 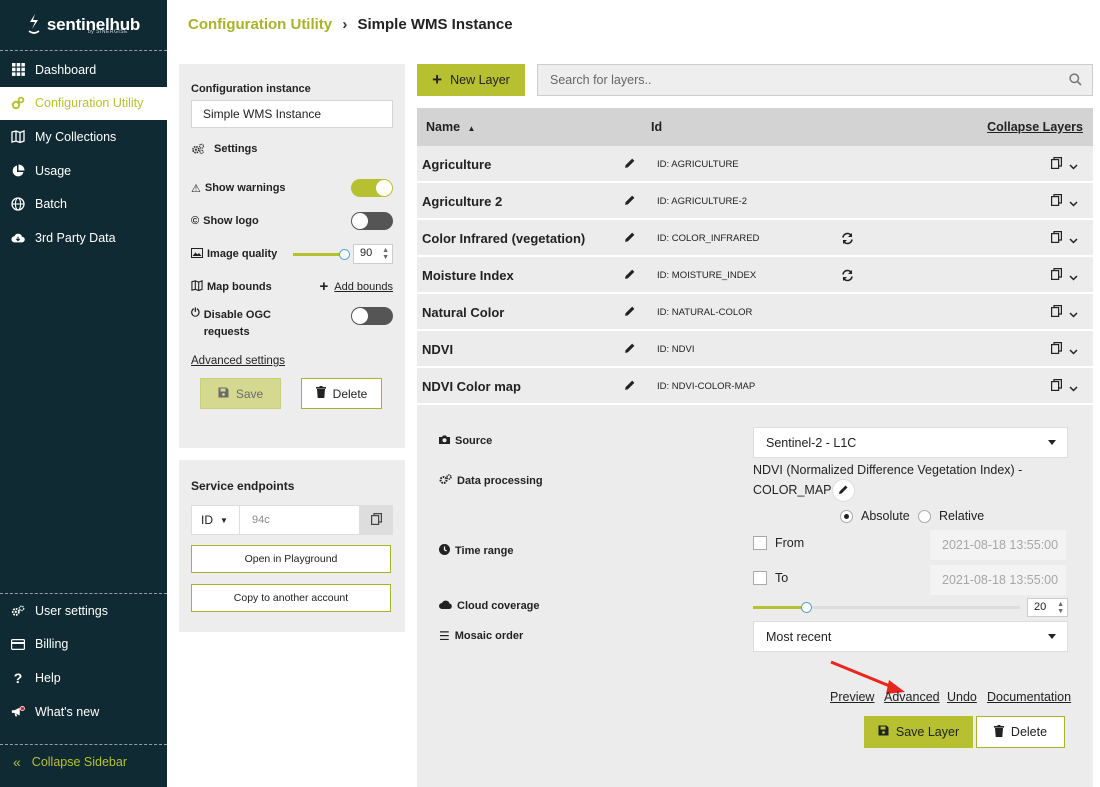 What do you see at coordinates (962, 516) in the screenshot?
I see `relative-label: Relative` at bounding box center [962, 516].